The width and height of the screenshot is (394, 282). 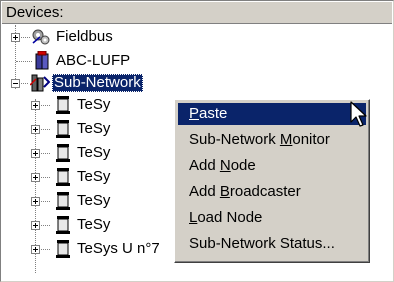 I want to click on menu-item-text: roadcaster, so click(x=265, y=191).